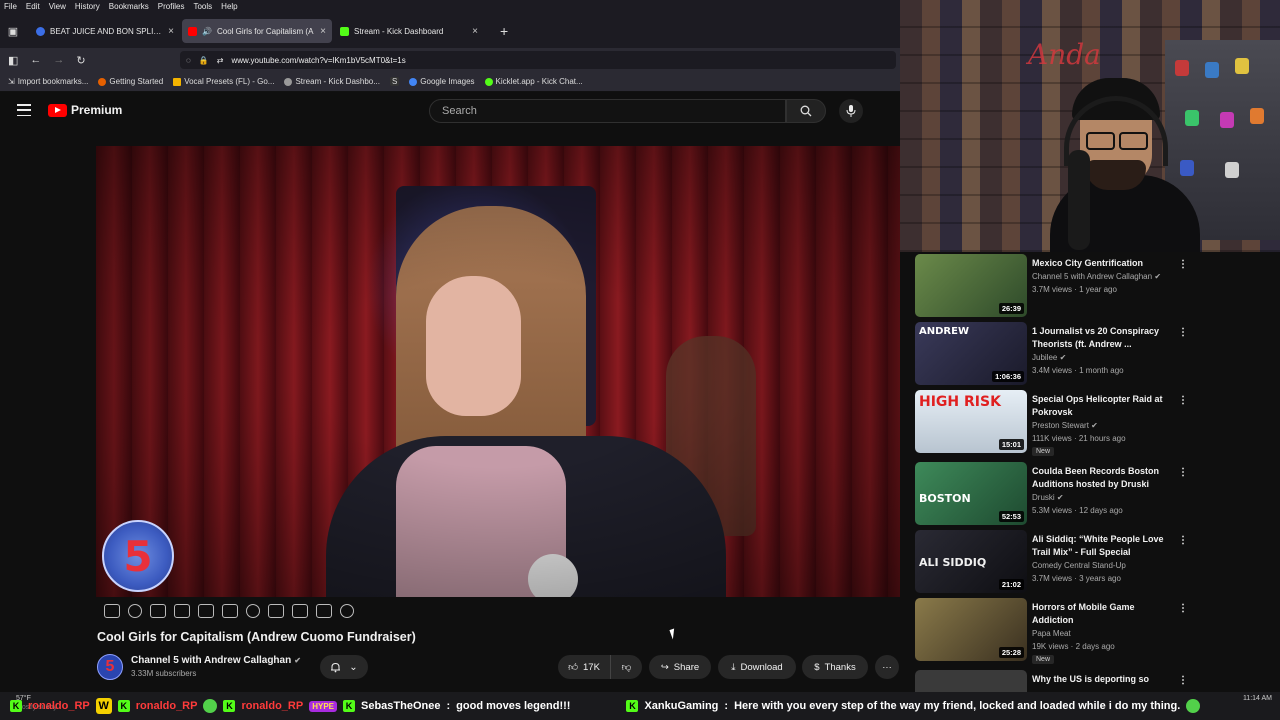 The image size is (1280, 720). I want to click on search-button, so click(806, 111).